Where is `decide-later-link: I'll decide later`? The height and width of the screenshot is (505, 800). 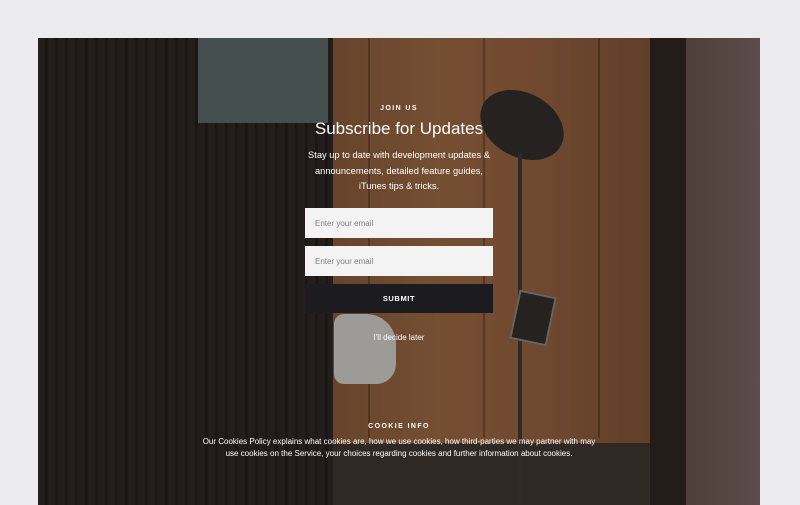
decide-later-link: I'll decide later is located at coordinates (399, 337).